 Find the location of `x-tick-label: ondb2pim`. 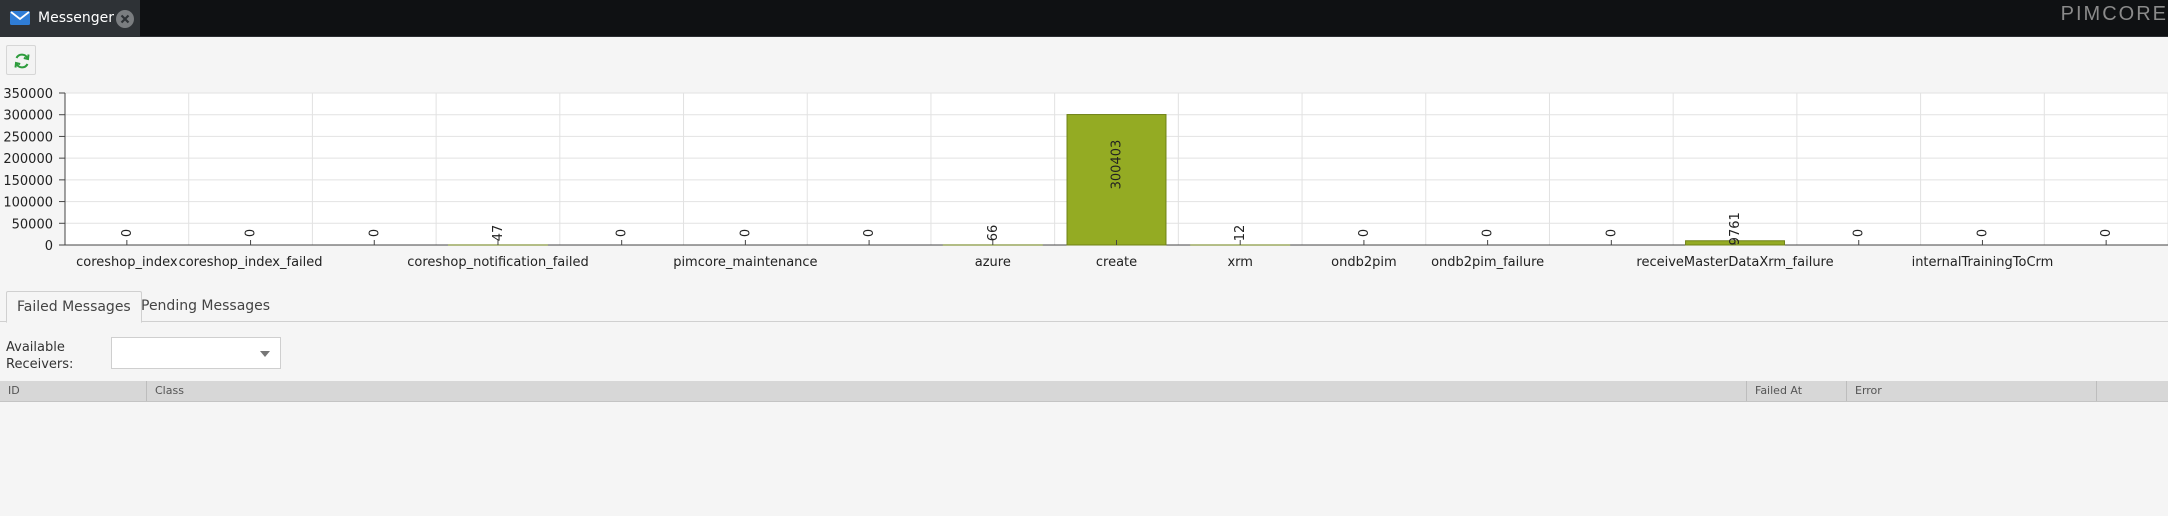

x-tick-label: ondb2pim is located at coordinates (1364, 262).